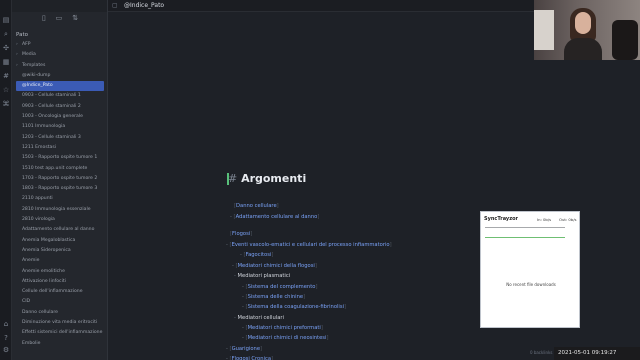 The image size is (640, 360). I want to click on file-item: @Indice_Pato, so click(60, 86).